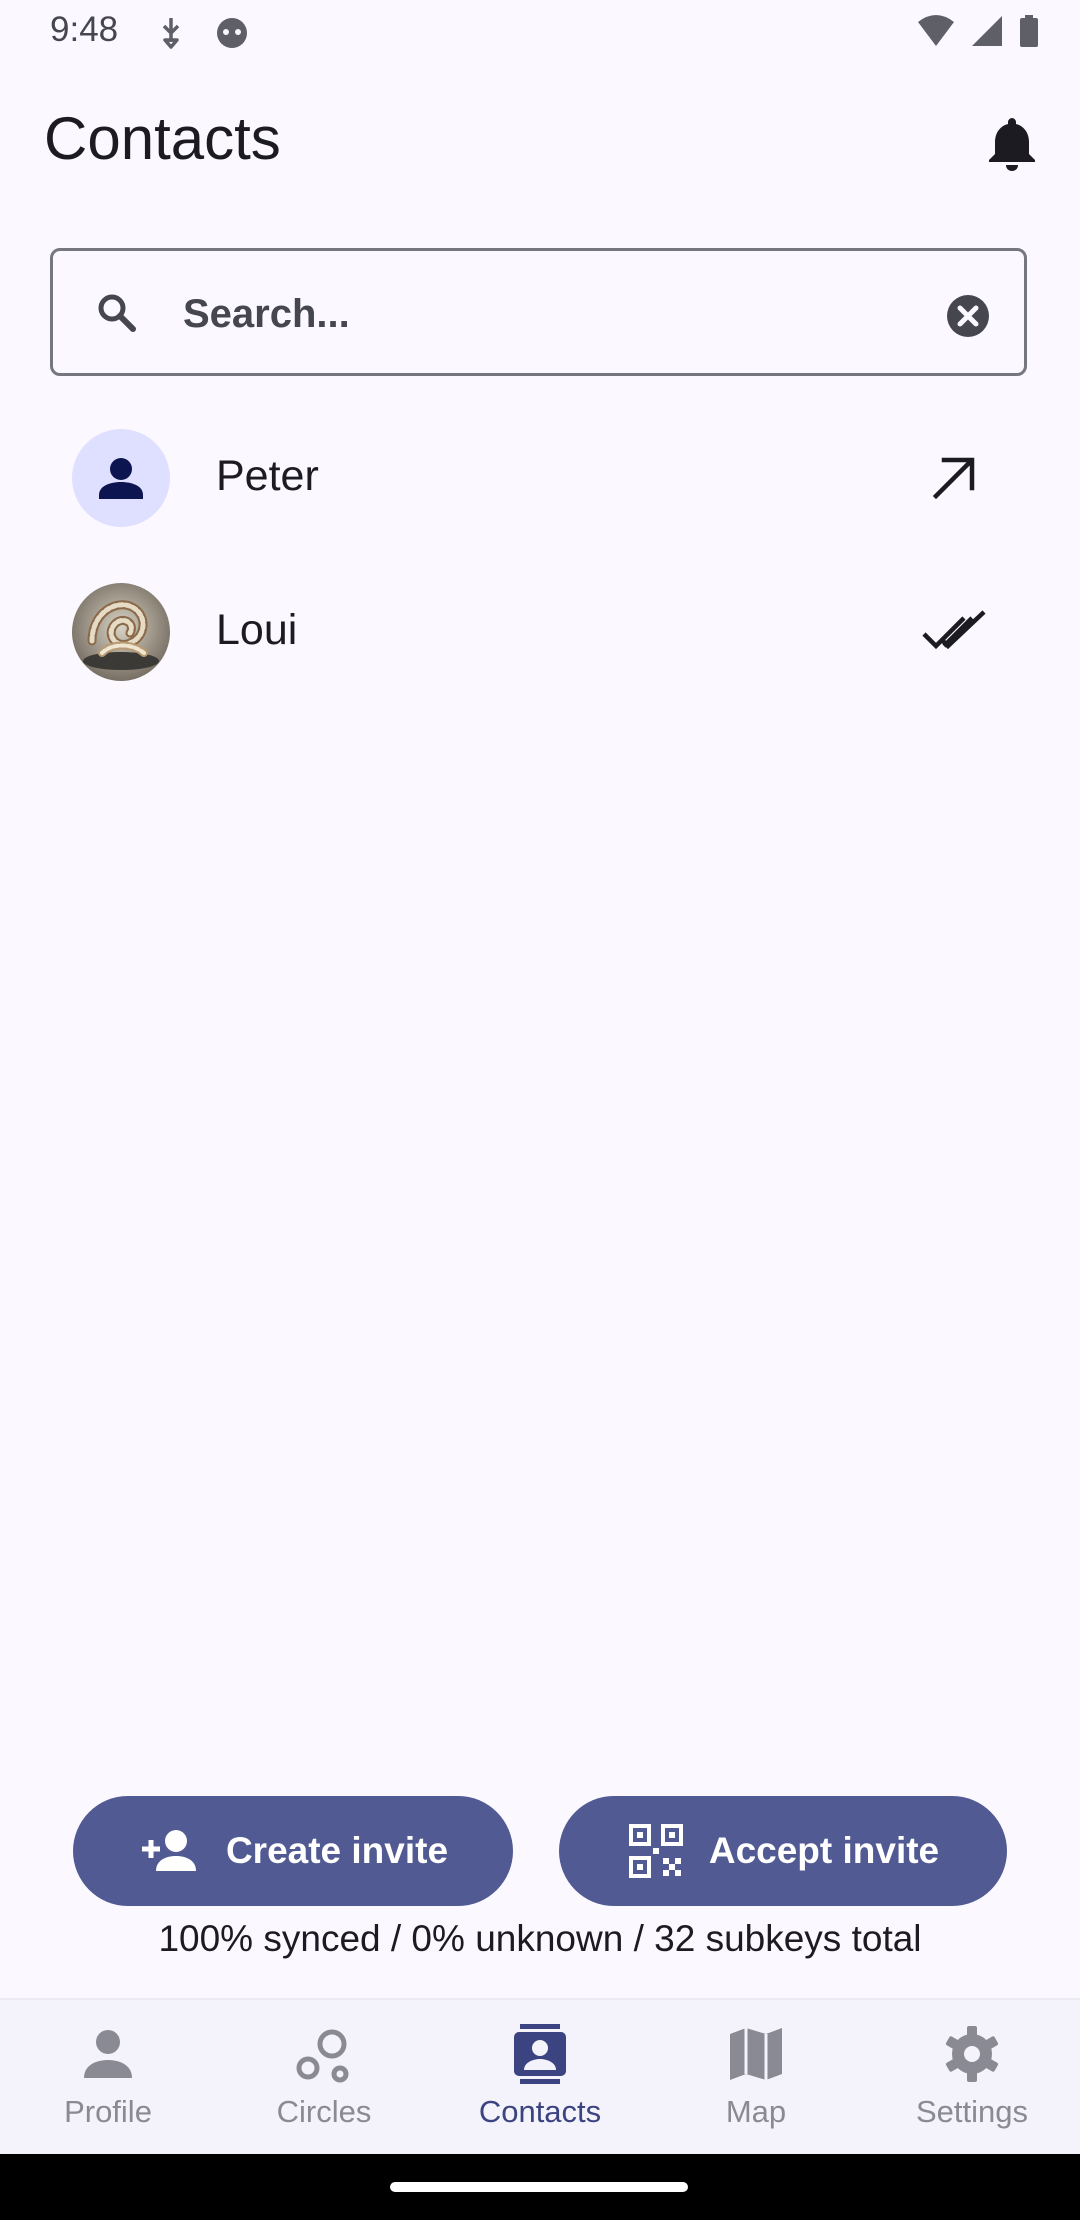 The width and height of the screenshot is (1080, 2220). I want to click on usb-debug-icon, so click(171, 34).